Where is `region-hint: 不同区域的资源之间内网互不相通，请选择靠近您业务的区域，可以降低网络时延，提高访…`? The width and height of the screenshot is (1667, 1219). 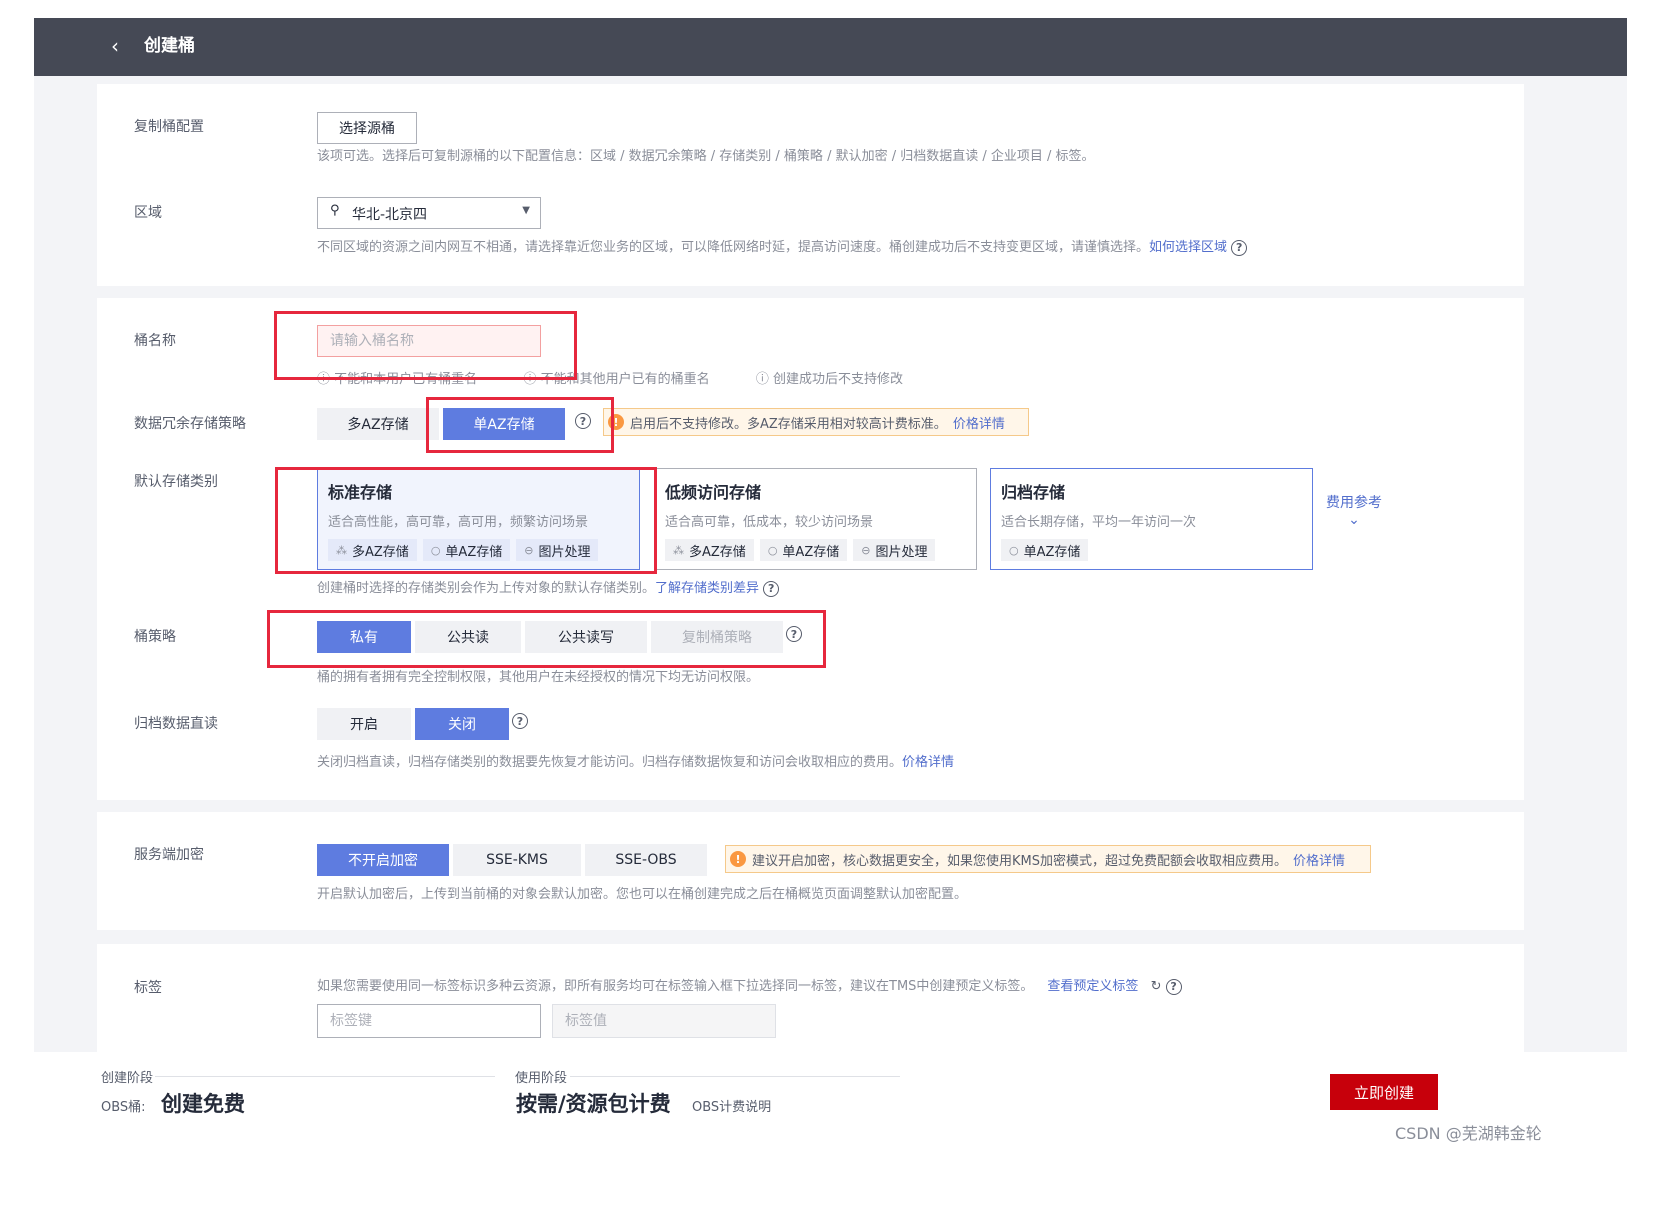
region-hint: 不同区域的资源之间内网互不相通，请选择靠近您业务的区域，可以降低网络时延，提高访… is located at coordinates (782, 248).